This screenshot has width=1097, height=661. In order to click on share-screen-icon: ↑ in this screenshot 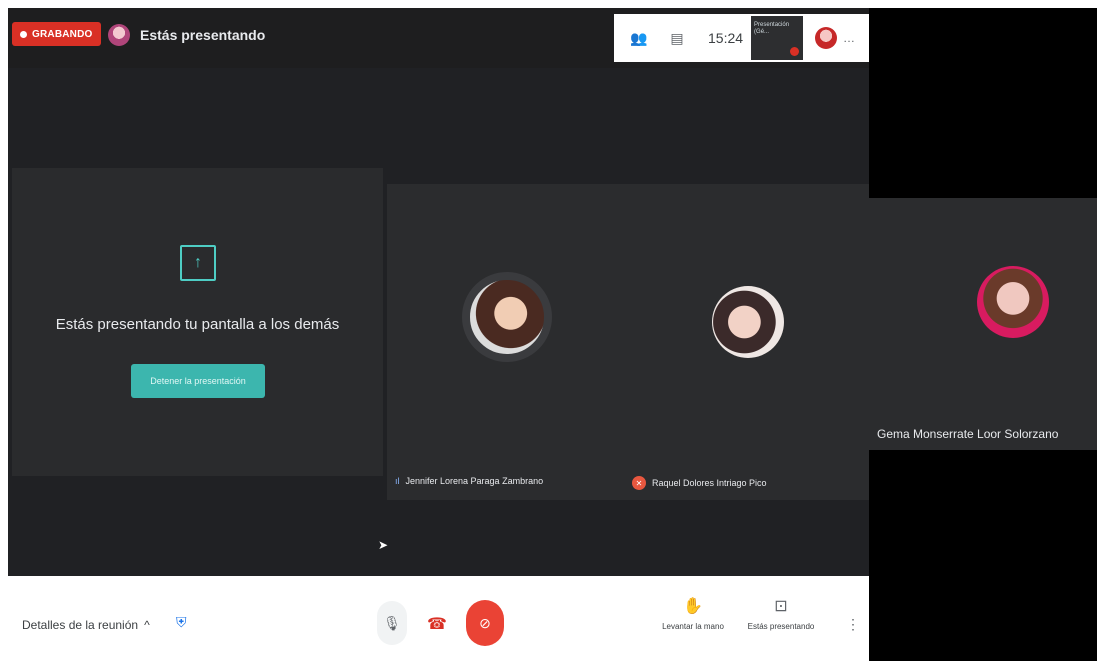, I will do `click(198, 263)`.